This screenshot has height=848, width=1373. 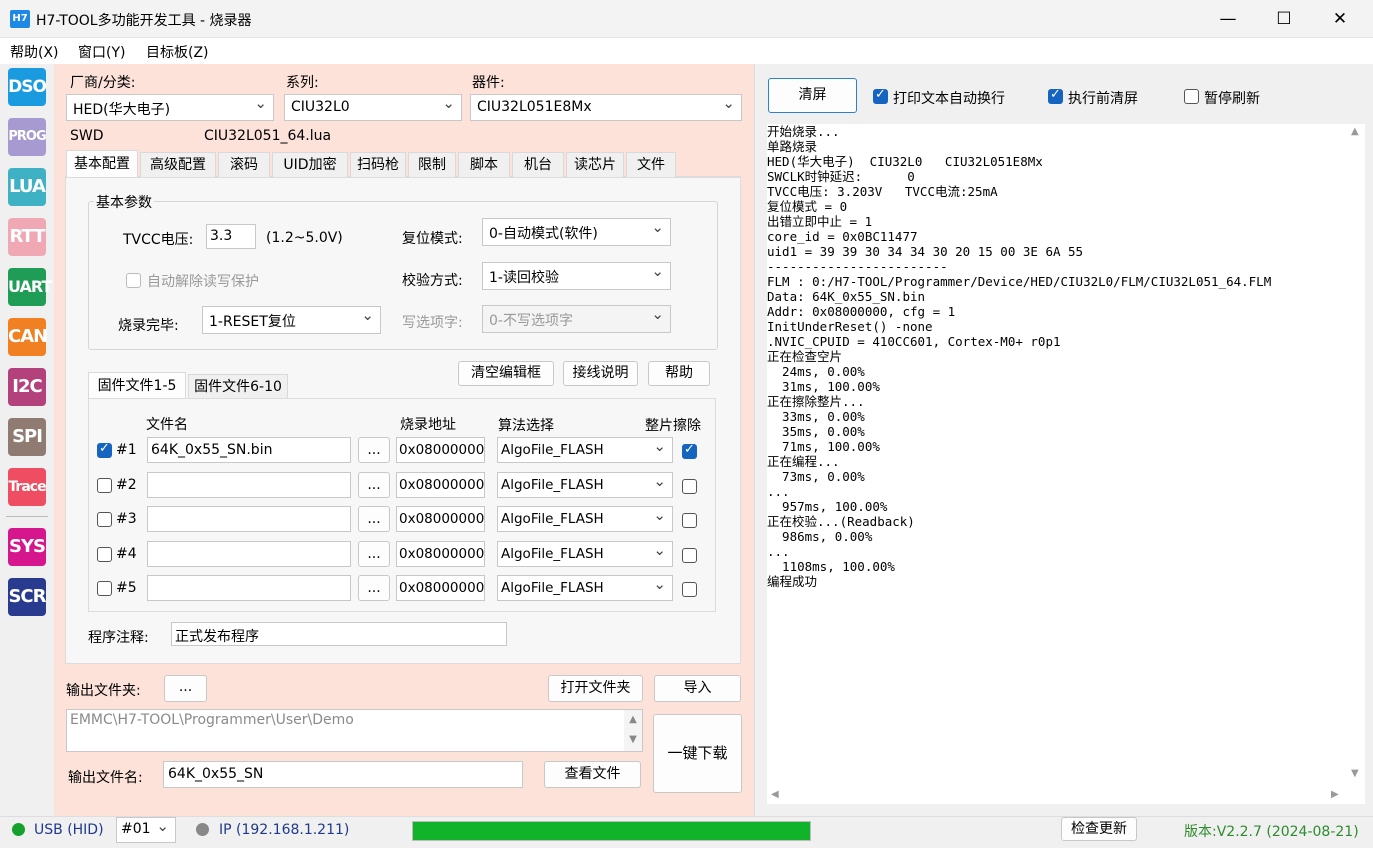 I want to click on tvcc-input: 3.3, so click(x=231, y=236).